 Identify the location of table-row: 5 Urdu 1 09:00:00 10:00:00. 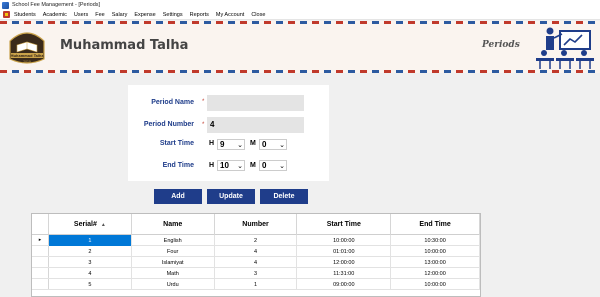
(256, 284).